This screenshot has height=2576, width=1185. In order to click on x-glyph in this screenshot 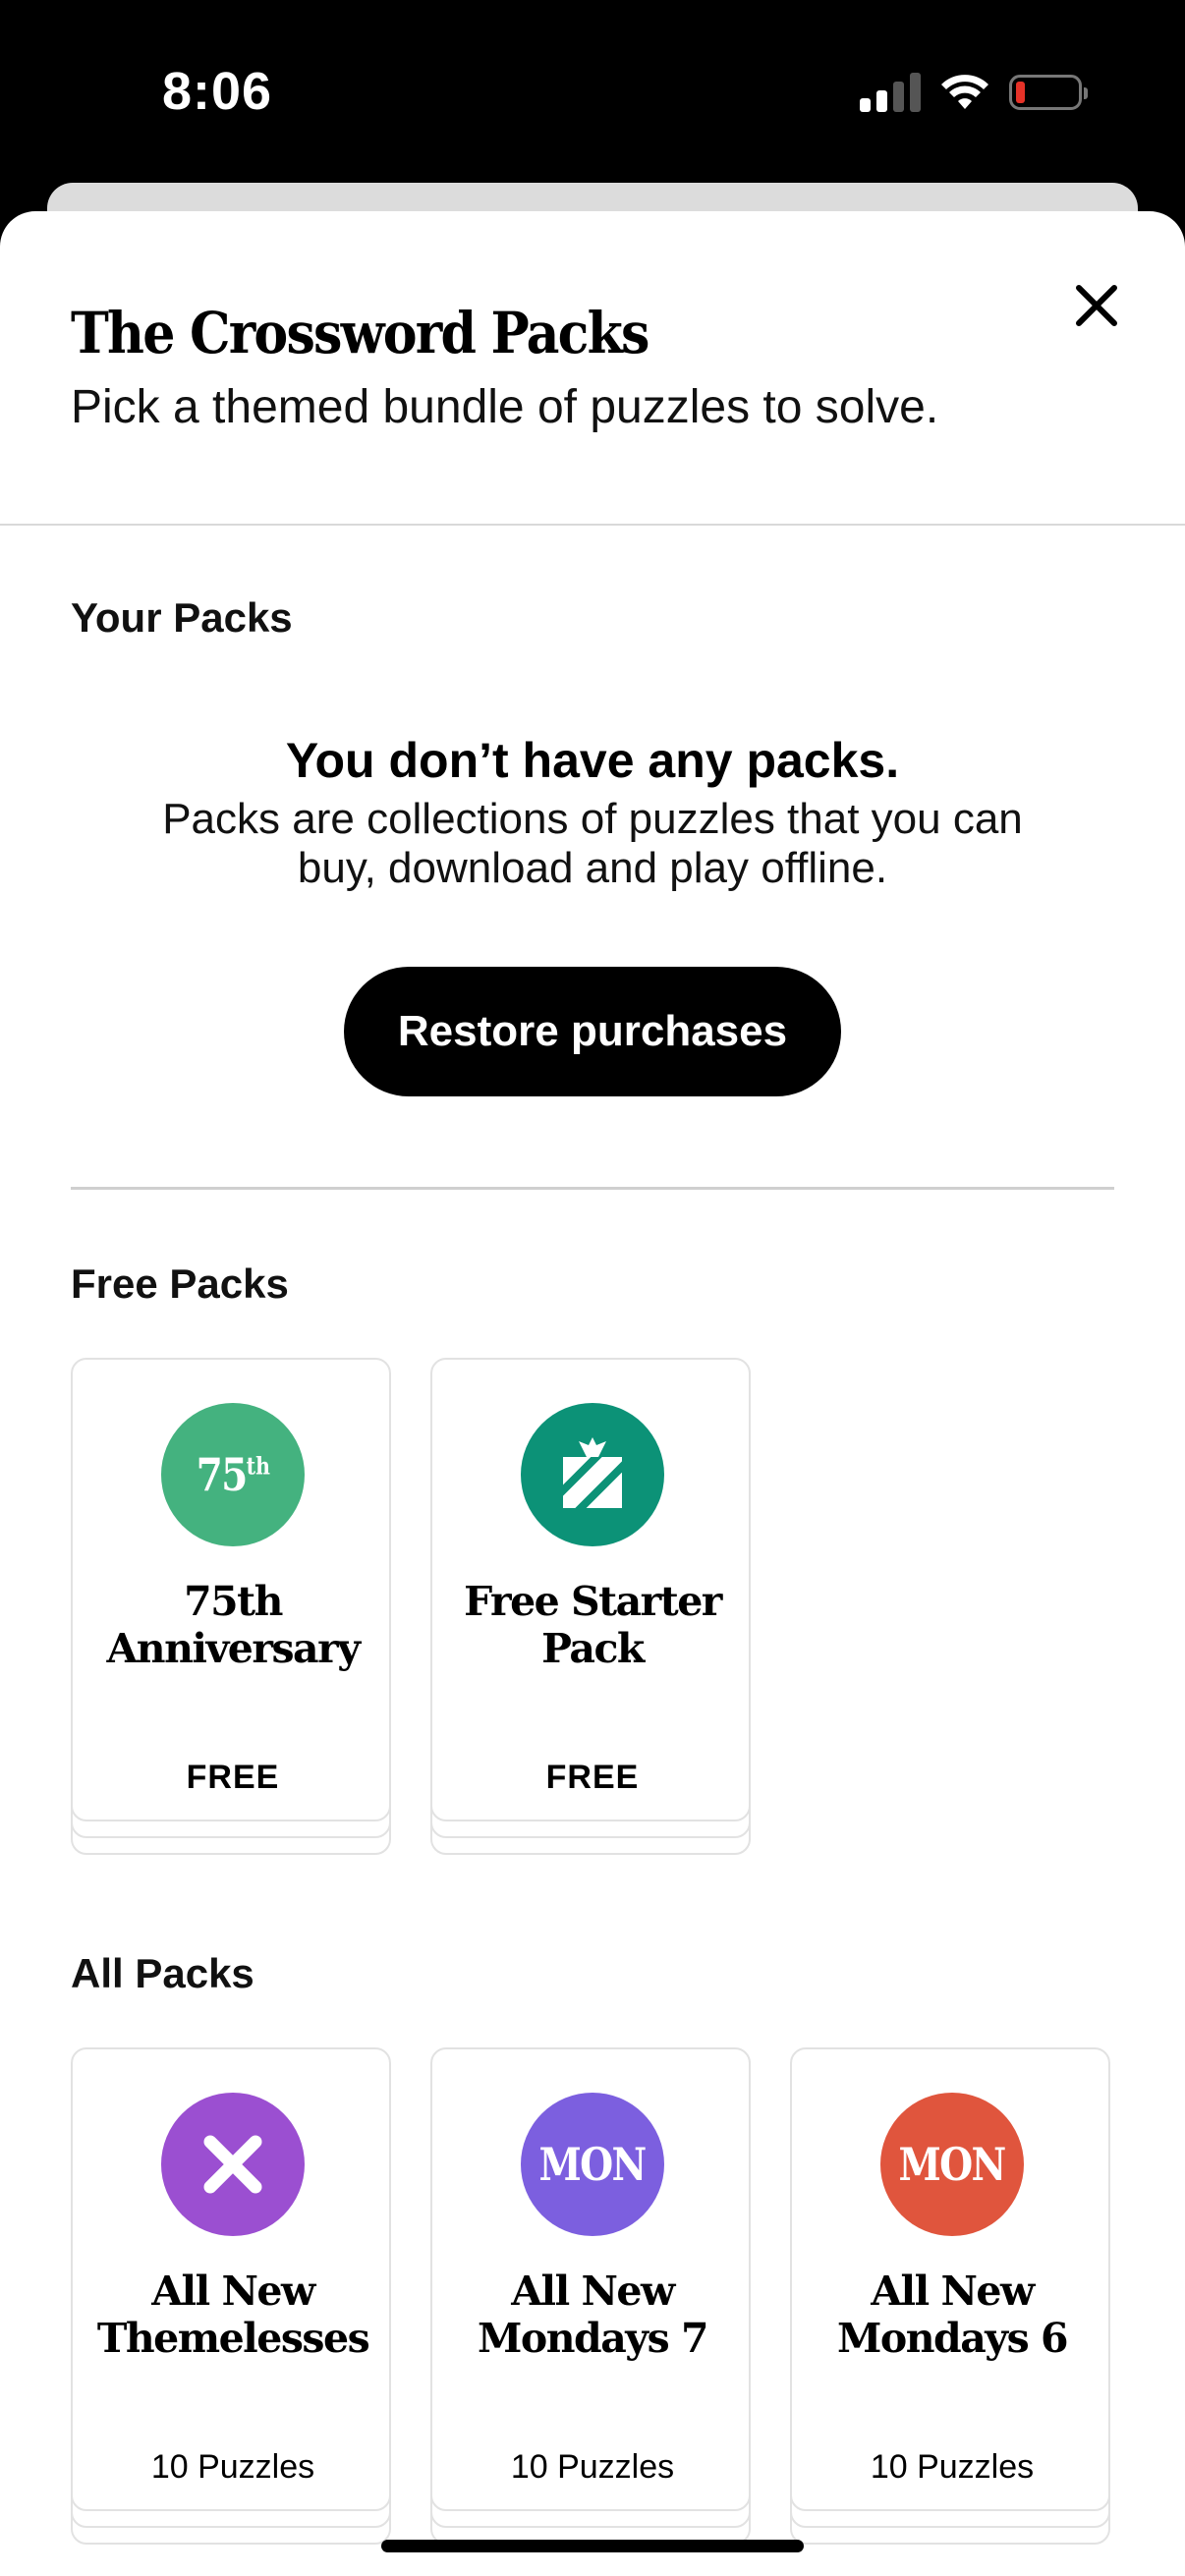, I will do `click(232, 2164)`.